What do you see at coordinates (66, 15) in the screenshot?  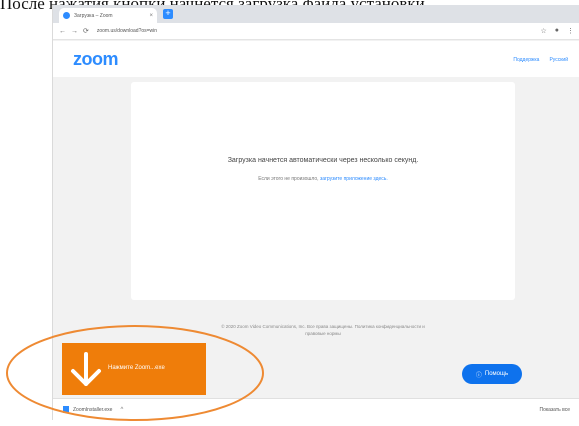 I see `zoom-favicon-icon` at bounding box center [66, 15].